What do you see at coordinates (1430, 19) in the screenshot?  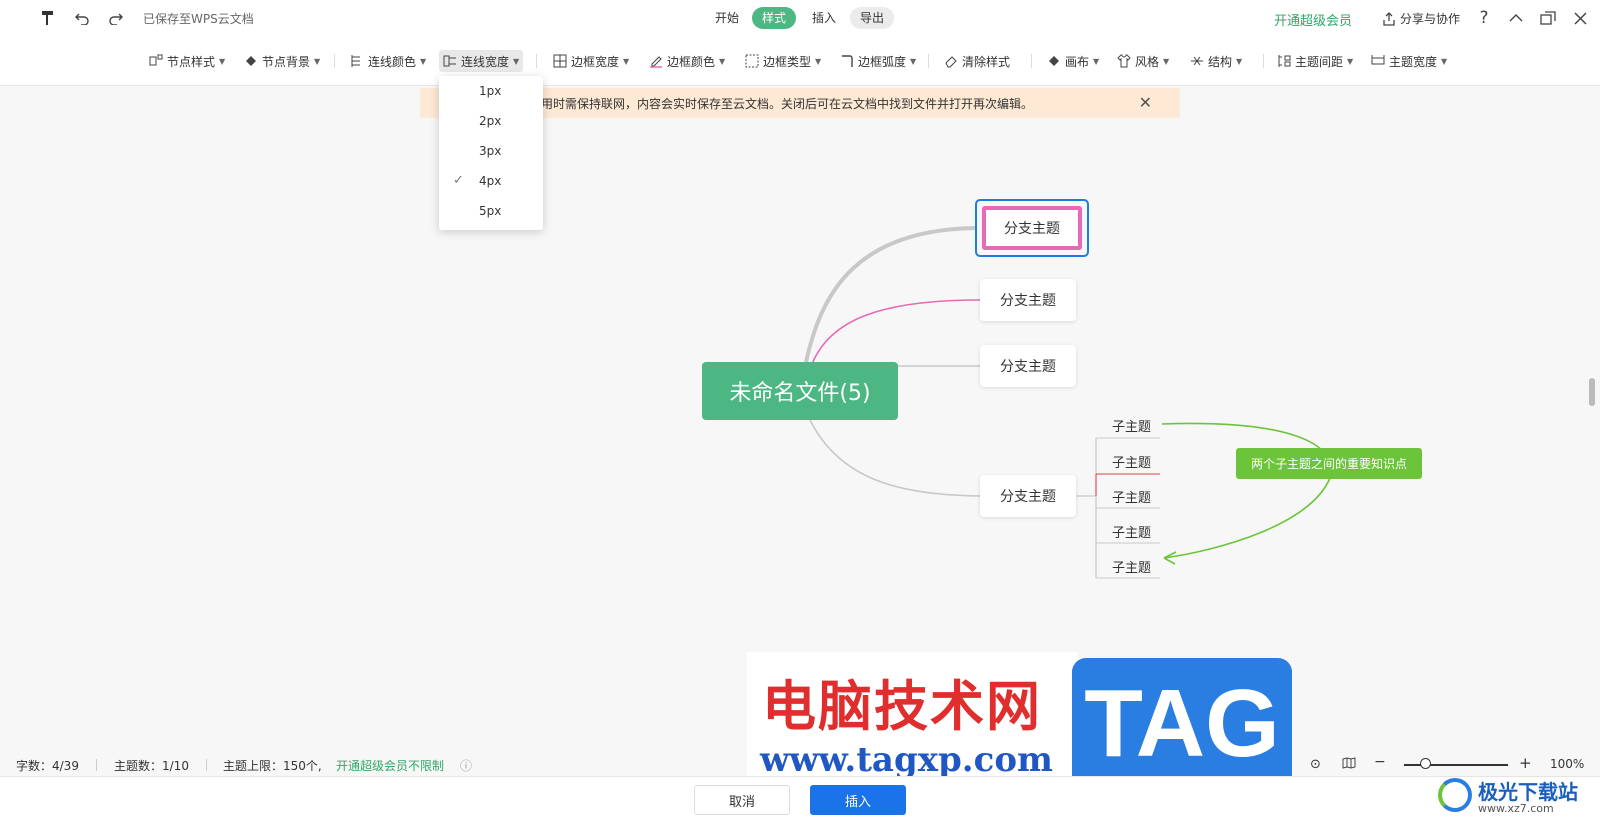 I see `share-label: 分享与协作` at bounding box center [1430, 19].